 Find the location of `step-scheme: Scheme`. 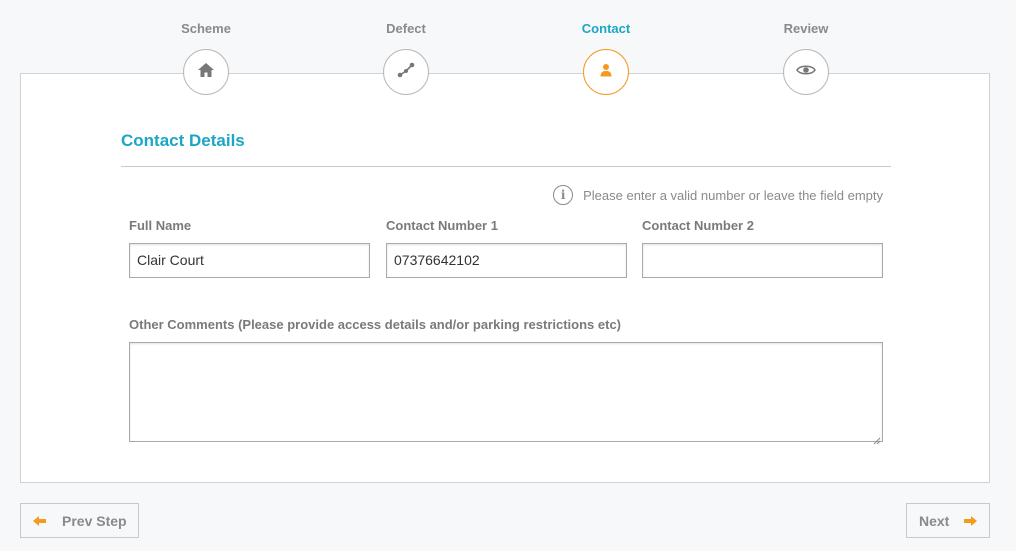

step-scheme: Scheme is located at coordinates (206, 47).